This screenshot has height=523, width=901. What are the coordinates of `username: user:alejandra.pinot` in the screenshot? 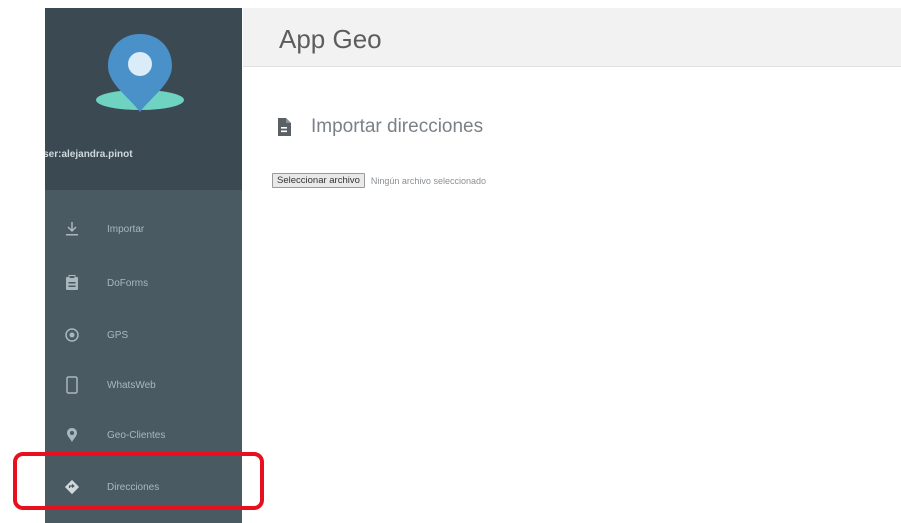 It's located at (89, 154).